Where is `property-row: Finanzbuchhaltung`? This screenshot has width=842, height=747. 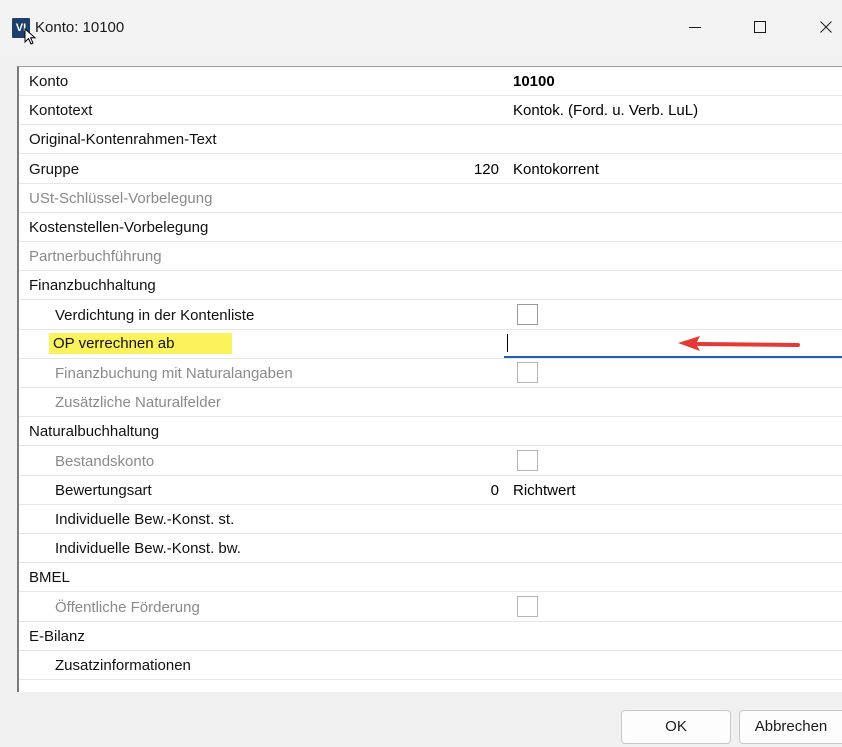 property-row: Finanzbuchhaltung is located at coordinates (430, 286).